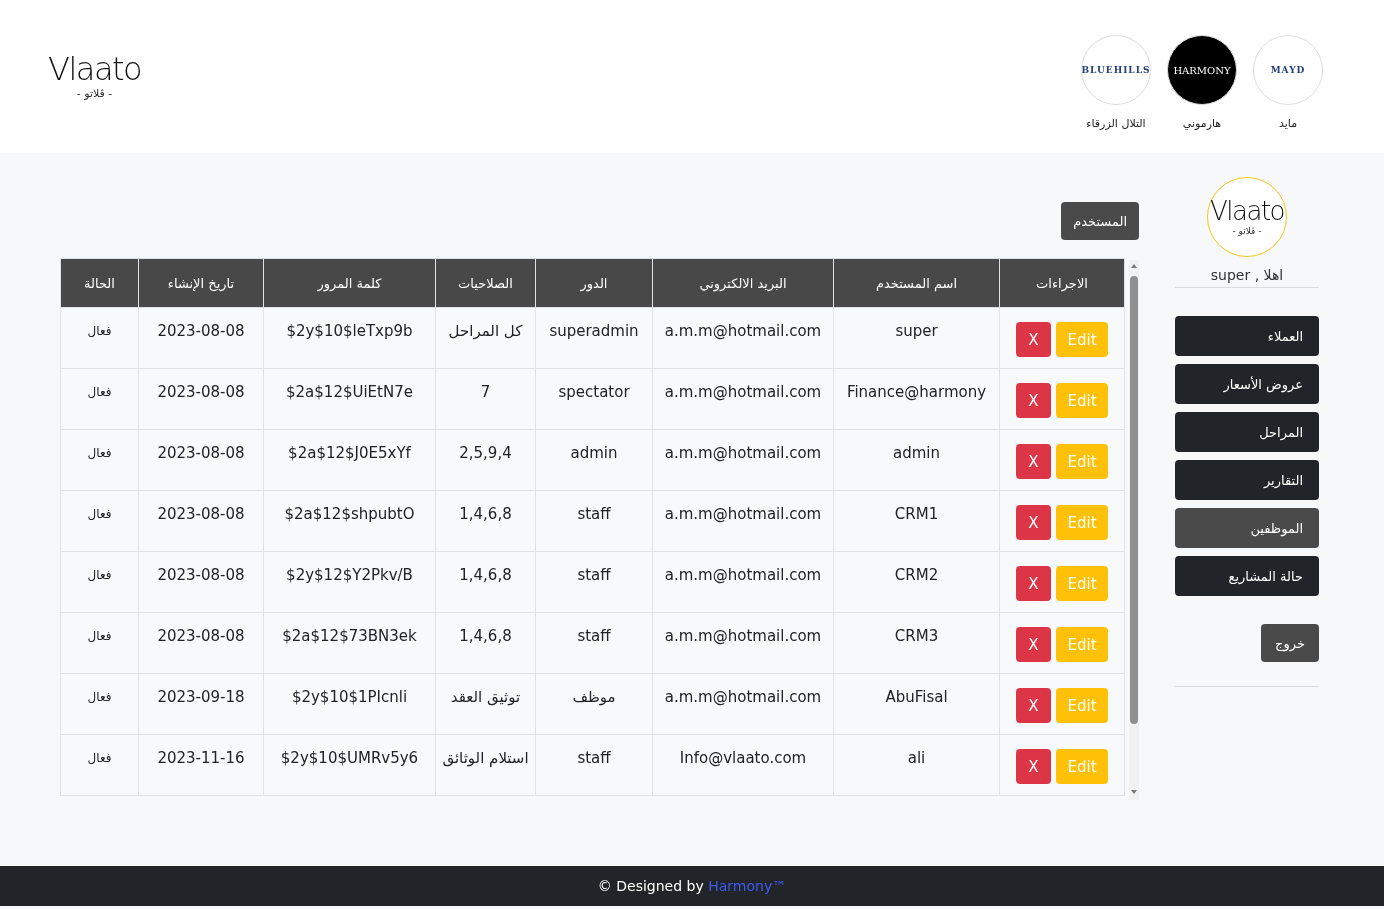 The image size is (1384, 909). What do you see at coordinates (1116, 70) in the screenshot?
I see `partner-logo: BLUEHILLS` at bounding box center [1116, 70].